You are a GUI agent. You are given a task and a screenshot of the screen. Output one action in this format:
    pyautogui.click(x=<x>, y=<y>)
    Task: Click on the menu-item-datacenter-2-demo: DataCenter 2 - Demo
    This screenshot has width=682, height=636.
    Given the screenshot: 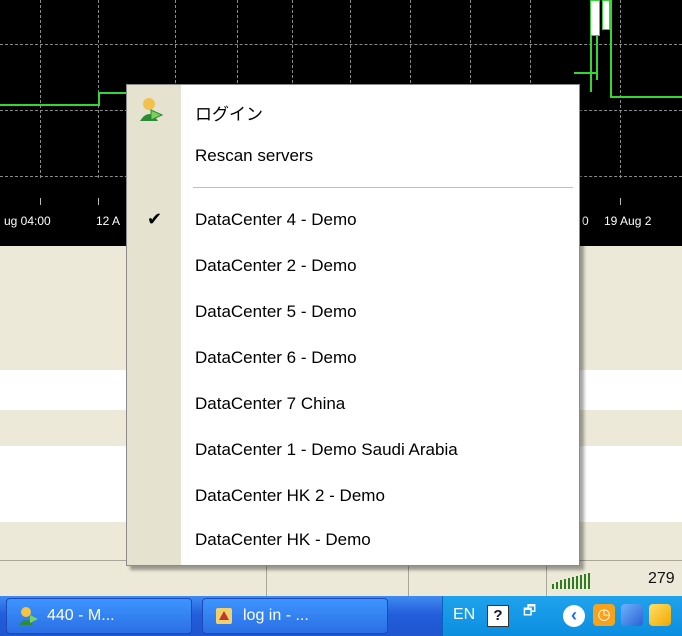 What is the action you would take?
    pyautogui.click(x=353, y=266)
    